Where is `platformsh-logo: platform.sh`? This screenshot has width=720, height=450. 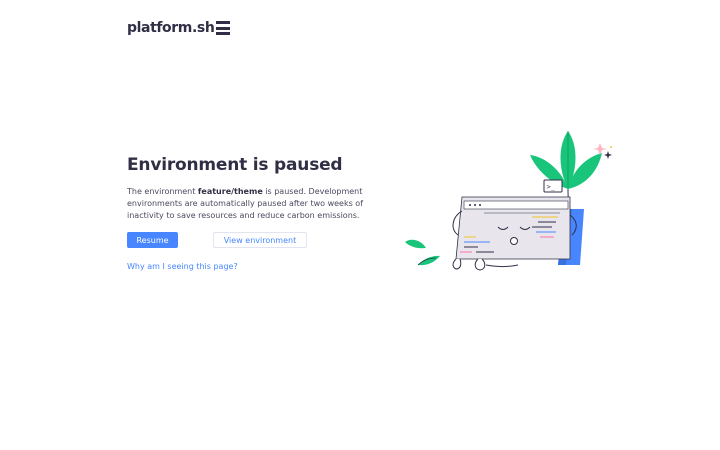 platformsh-logo: platform.sh is located at coordinates (179, 28).